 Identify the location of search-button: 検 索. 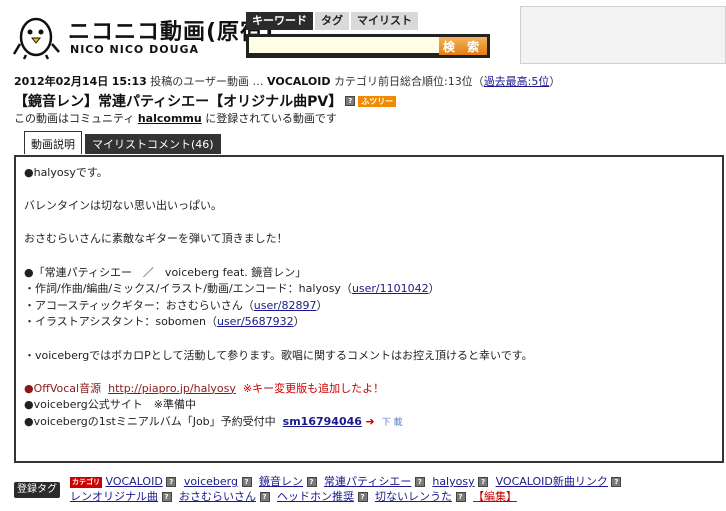
(463, 46).